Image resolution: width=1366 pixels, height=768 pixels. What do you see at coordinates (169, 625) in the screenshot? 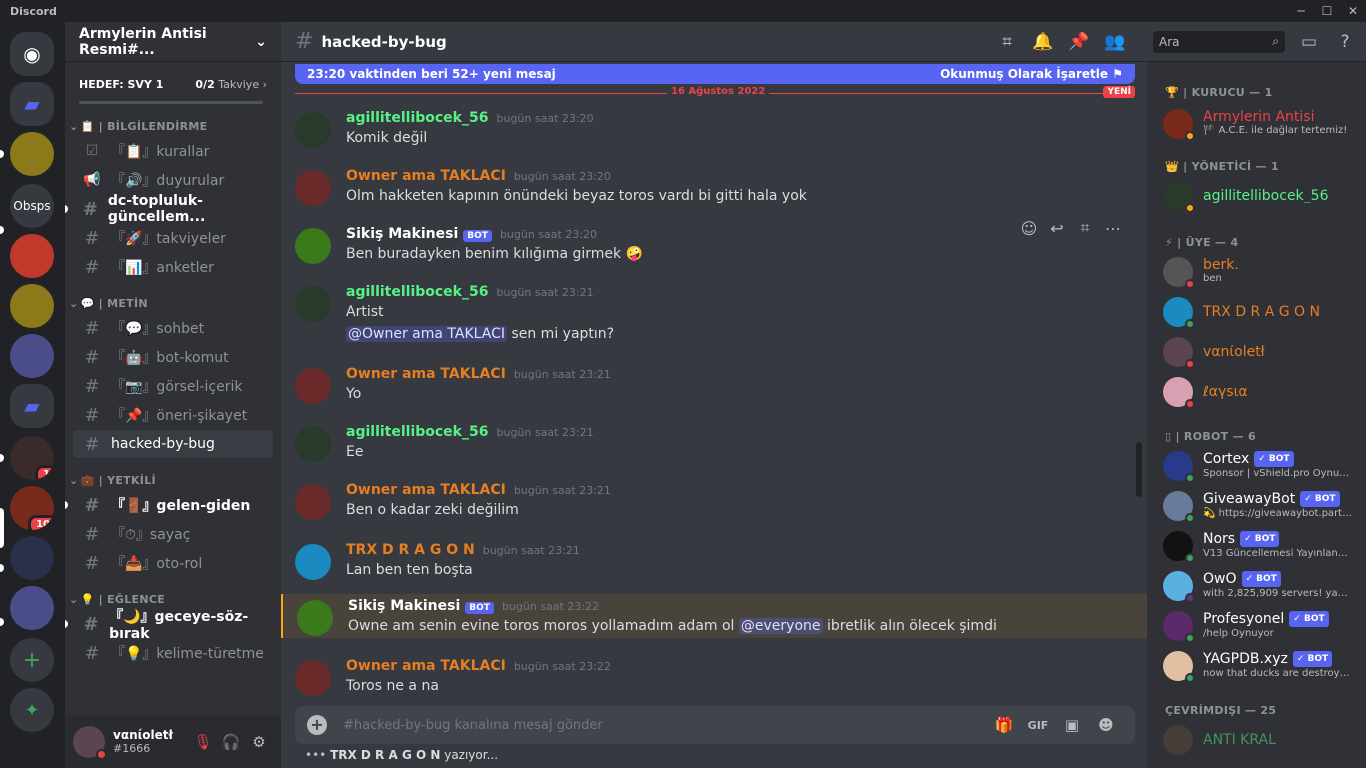
I see `channel-item: # 『🌙』geceye-söz-bırak` at bounding box center [169, 625].